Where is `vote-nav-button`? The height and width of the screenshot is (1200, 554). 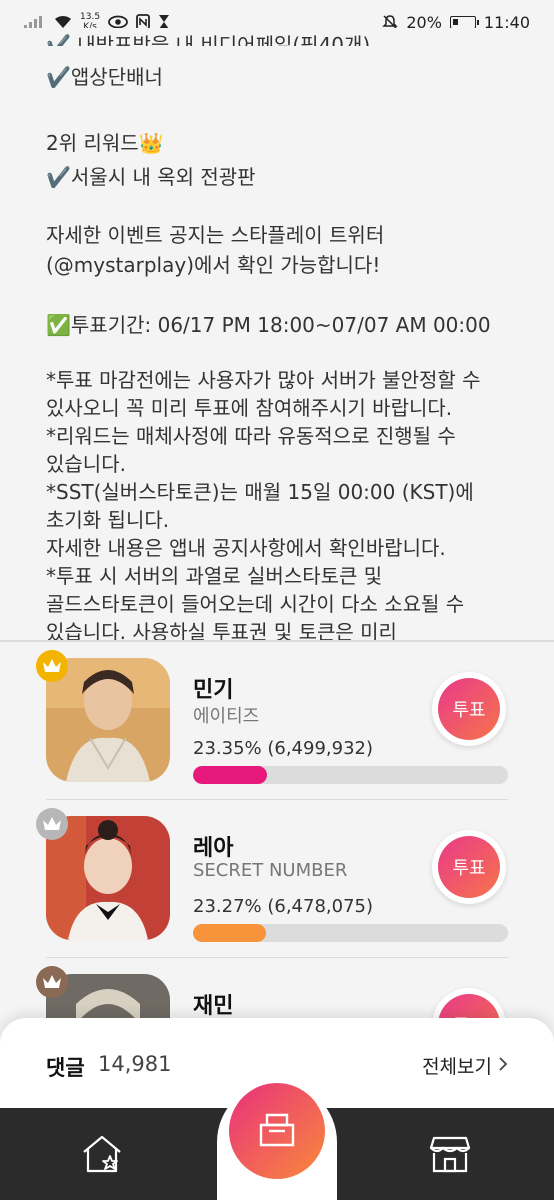 vote-nav-button is located at coordinates (277, 1131).